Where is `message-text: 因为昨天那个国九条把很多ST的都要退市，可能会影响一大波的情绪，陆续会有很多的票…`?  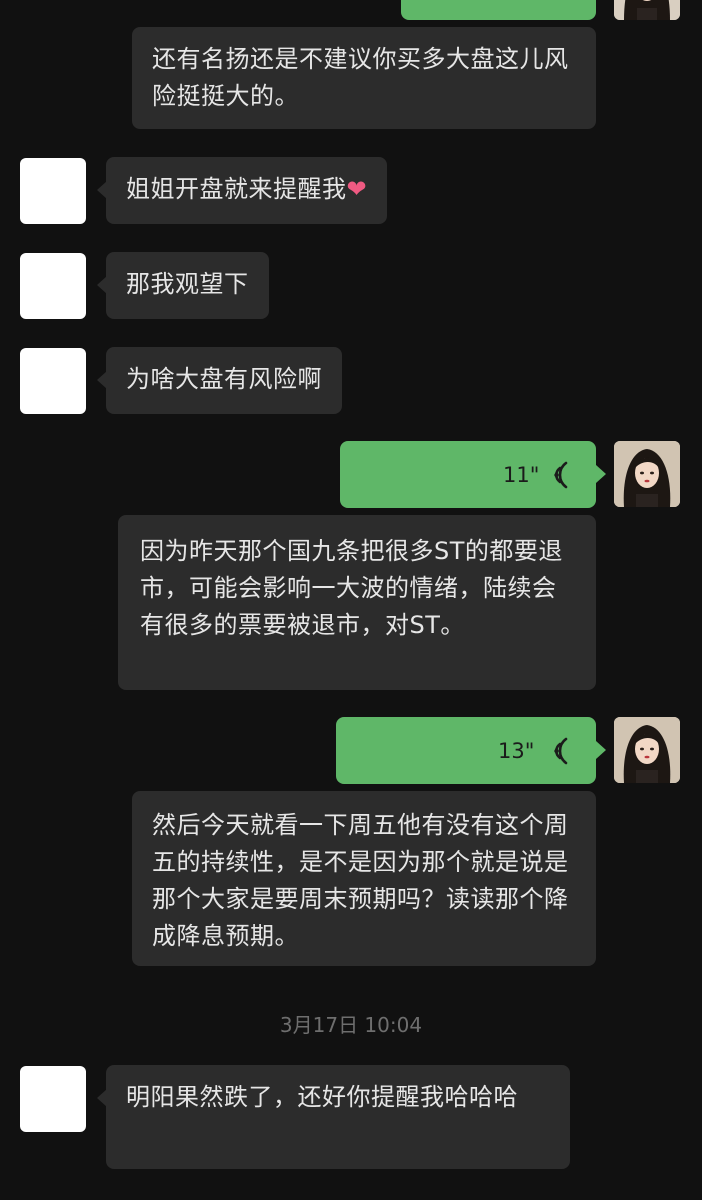 message-text: 因为昨天那个国九条把很多ST的都要退市，可能会影响一大波的情绪，陆续会有很多的票… is located at coordinates (351, 588).